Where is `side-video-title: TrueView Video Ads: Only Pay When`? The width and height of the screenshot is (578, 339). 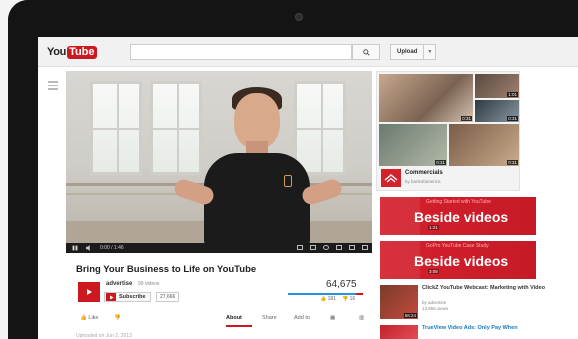 side-video-title: TrueView Video Ads: Only Pay When is located at coordinates (486, 328).